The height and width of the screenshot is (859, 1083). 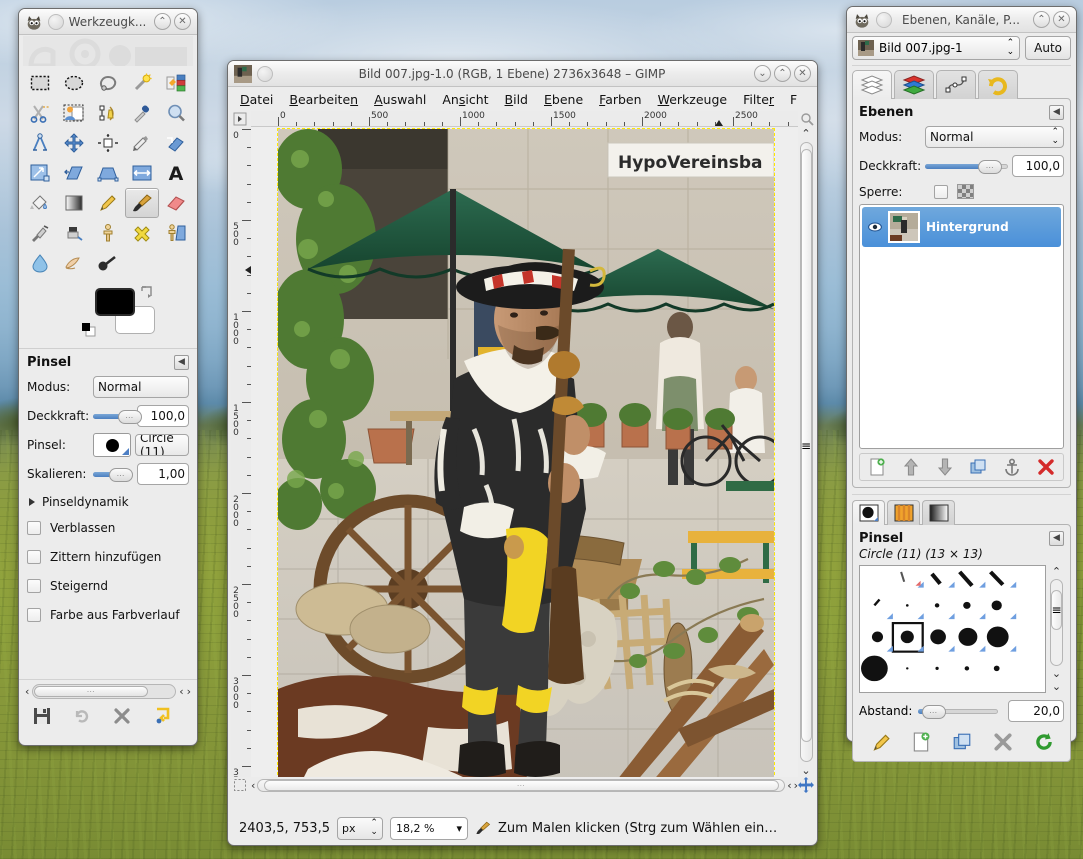 What do you see at coordinates (108, 83) in the screenshot?
I see `tool-free-select` at bounding box center [108, 83].